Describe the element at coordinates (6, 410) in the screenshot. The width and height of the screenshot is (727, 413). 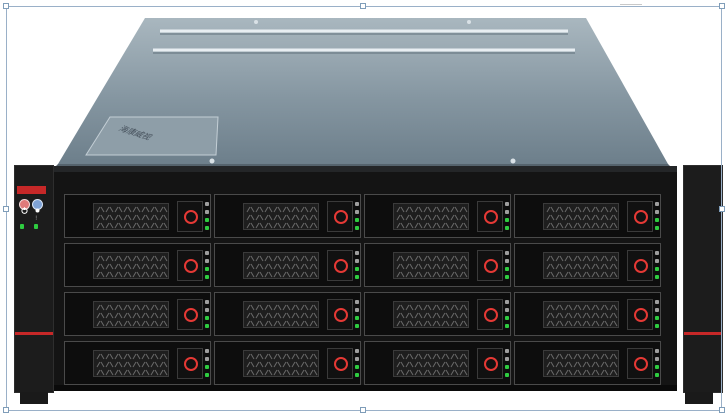
I see `resize-handle-bottom-left` at that location.